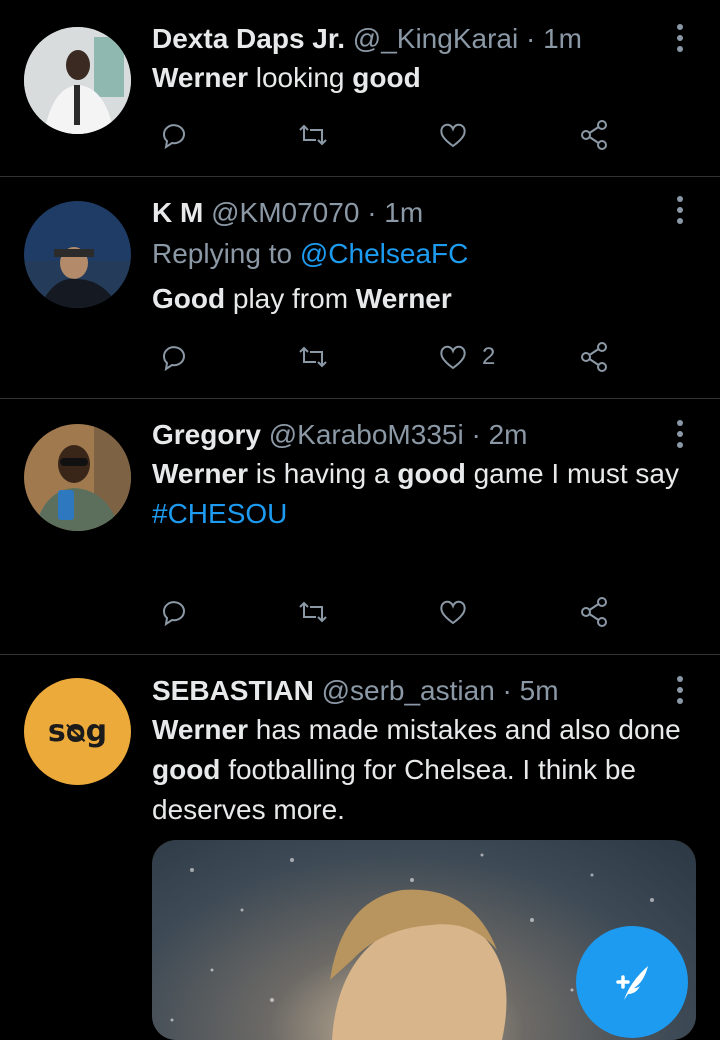  I want to click on text-normal: play from, so click(290, 298).